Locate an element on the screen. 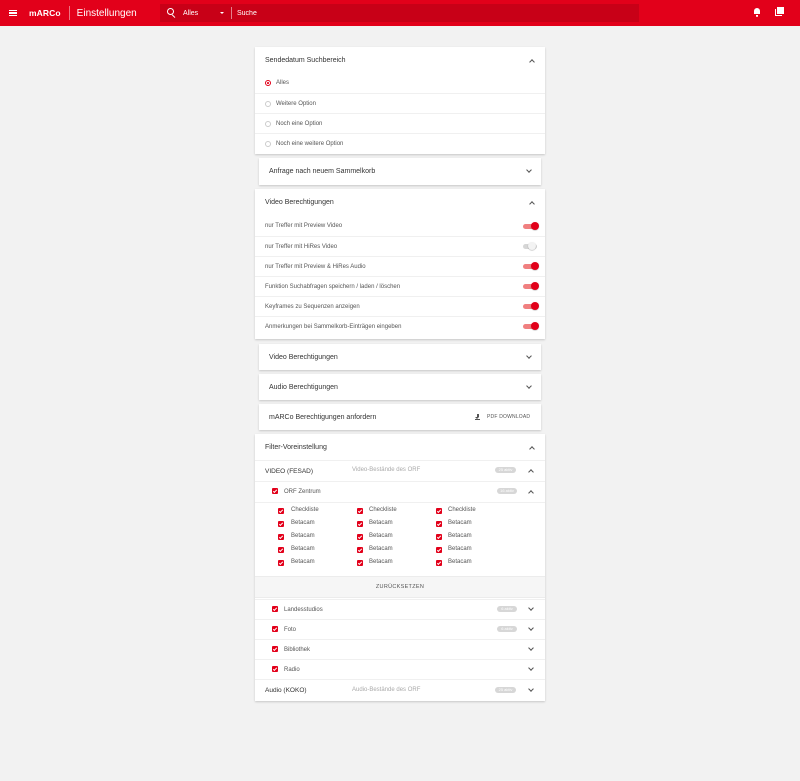 The image size is (800, 781). reset-bar: ZURÜCKSETZEN is located at coordinates (400, 587).